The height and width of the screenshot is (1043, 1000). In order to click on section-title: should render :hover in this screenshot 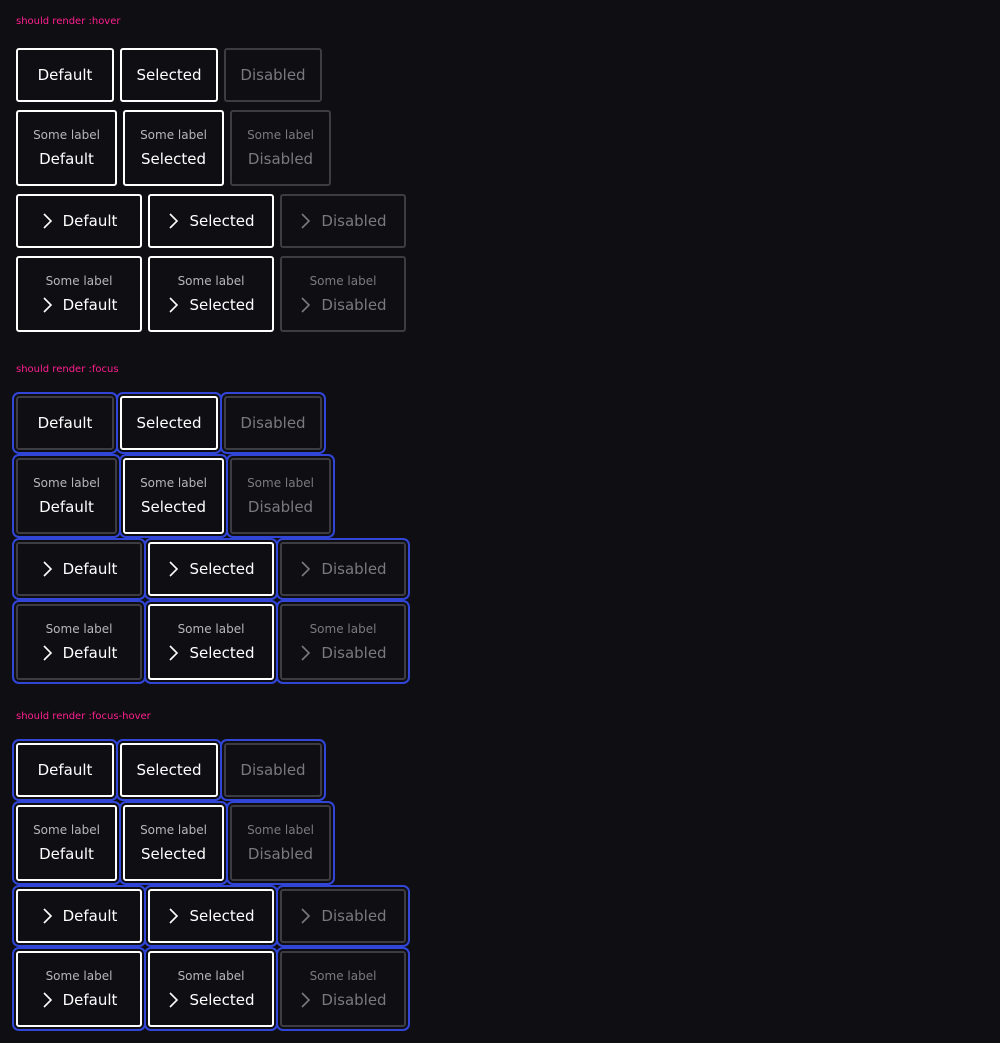, I will do `click(68, 21)`.